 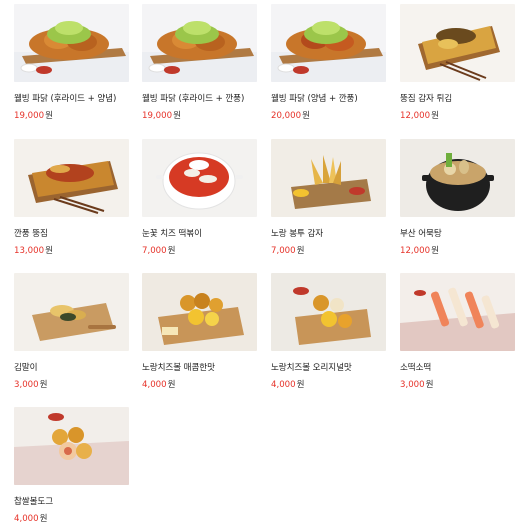 I want to click on rice-ball-dog-image, so click(x=71, y=446).